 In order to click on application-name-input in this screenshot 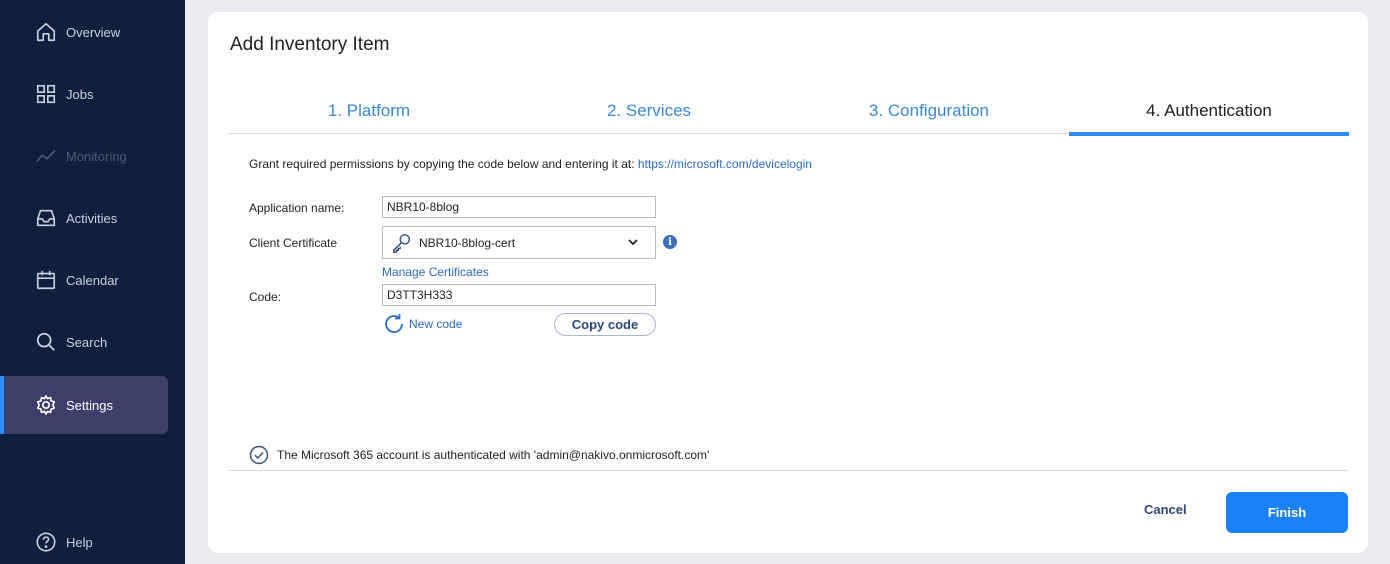, I will do `click(519, 207)`.